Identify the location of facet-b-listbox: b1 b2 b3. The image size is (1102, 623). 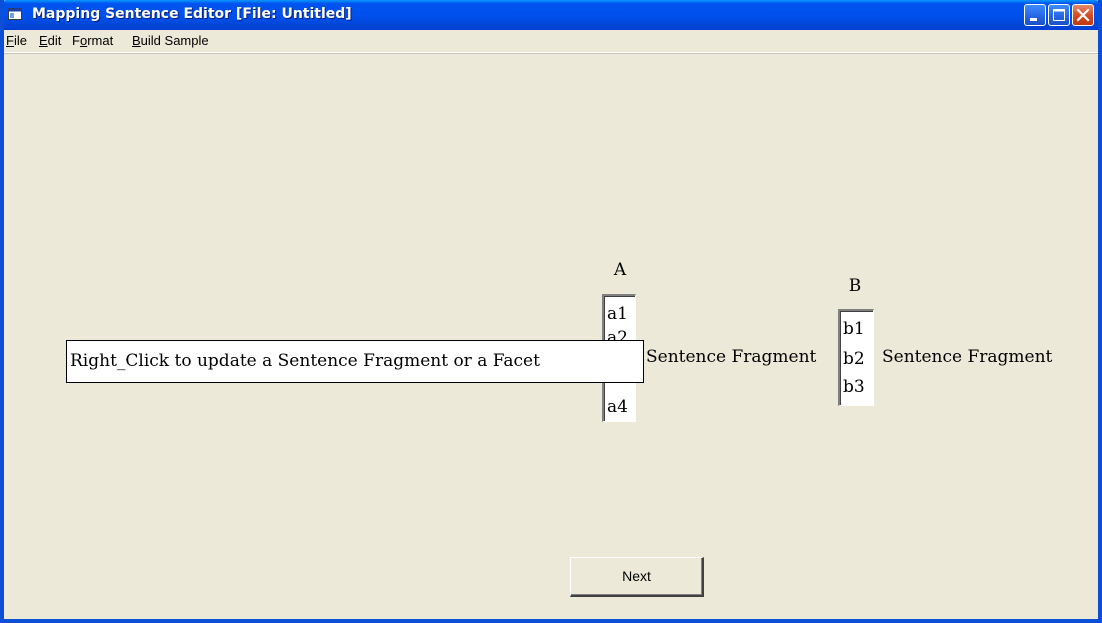
(856, 357).